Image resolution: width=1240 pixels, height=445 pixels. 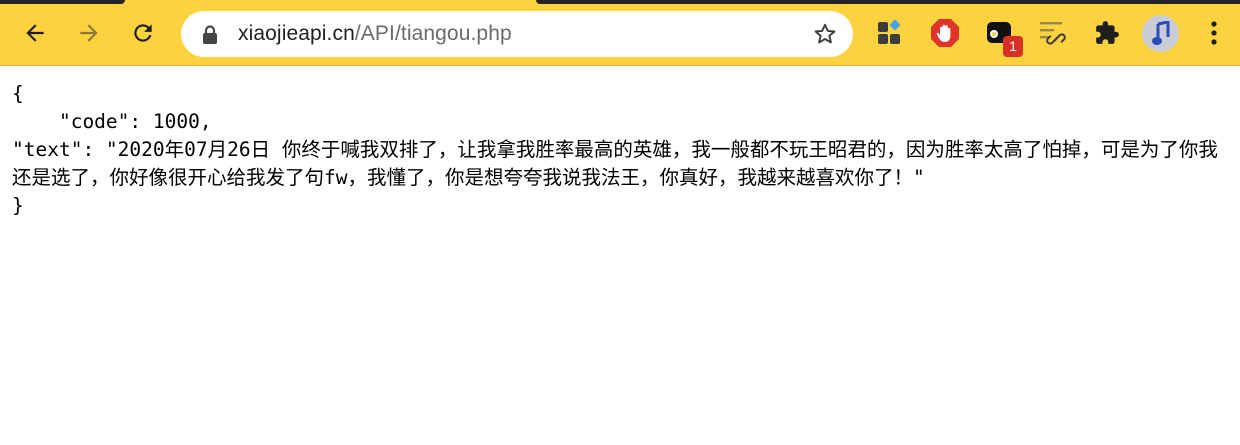 I want to click on forward-button, so click(x=89, y=33).